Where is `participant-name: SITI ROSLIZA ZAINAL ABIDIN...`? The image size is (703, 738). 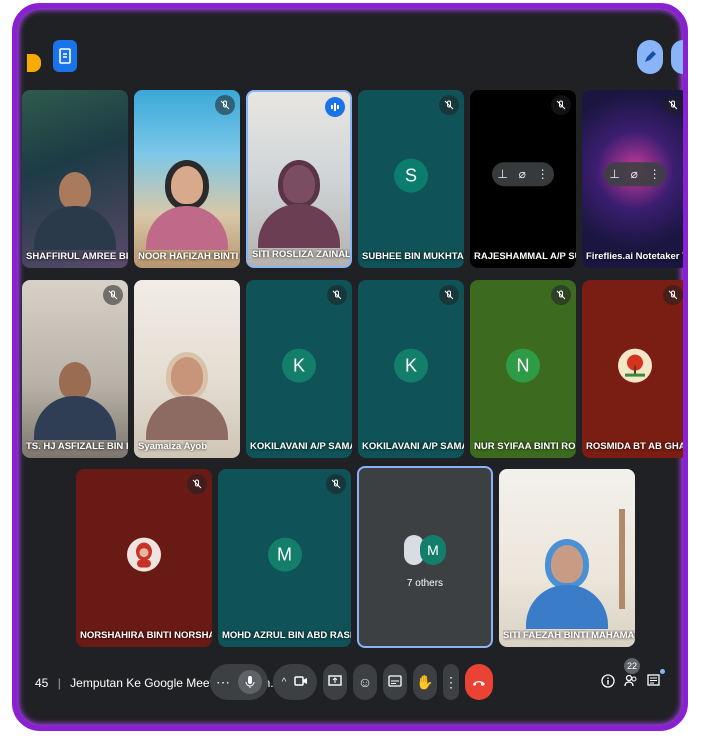
participant-name: SITI ROSLIZA ZAINAL ABIDIN... is located at coordinates (301, 254).